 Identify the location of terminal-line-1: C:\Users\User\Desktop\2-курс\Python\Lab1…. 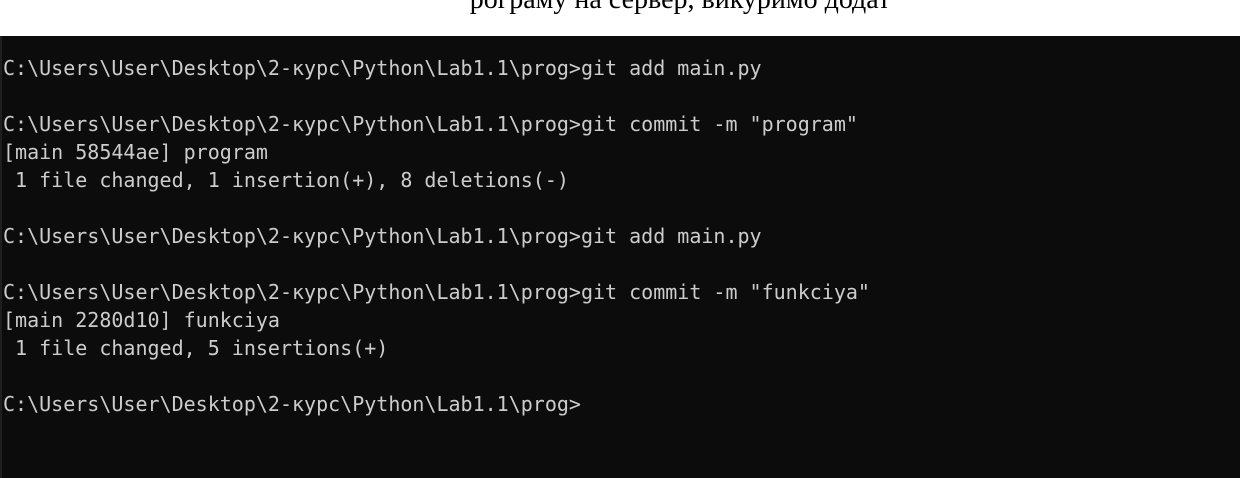
(382, 68).